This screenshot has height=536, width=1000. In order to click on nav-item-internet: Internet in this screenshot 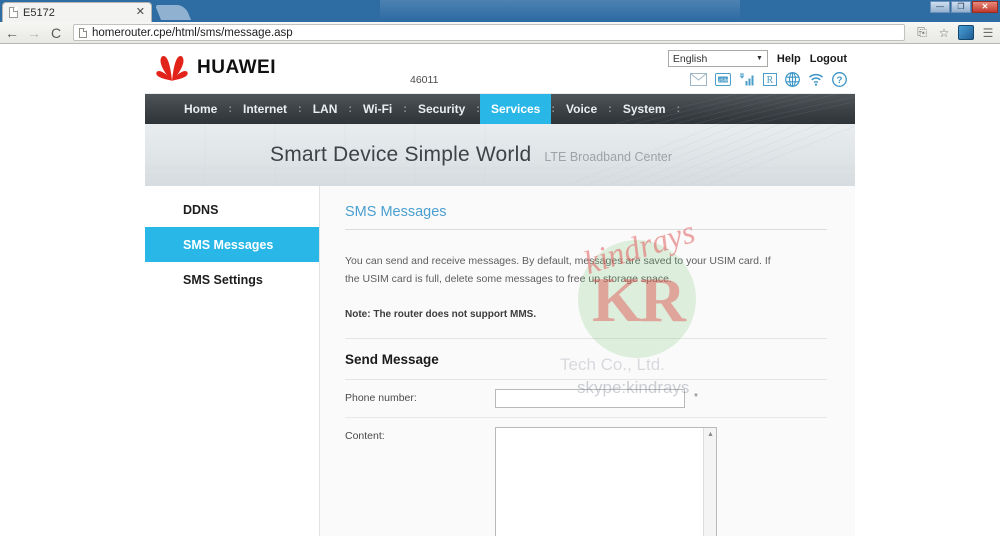, I will do `click(265, 109)`.